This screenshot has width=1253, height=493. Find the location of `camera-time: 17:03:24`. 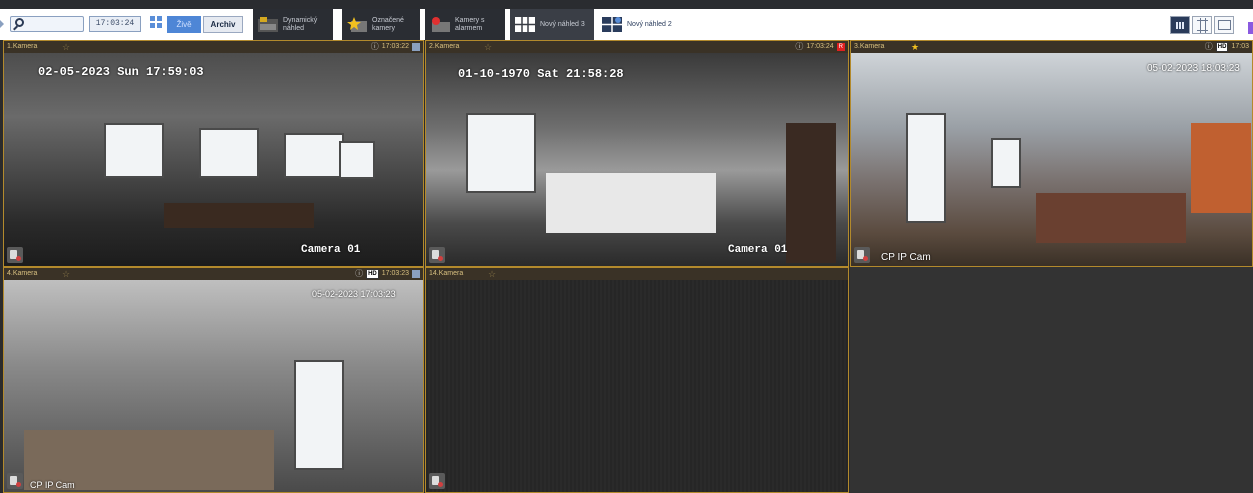

camera-time: 17:03:24 is located at coordinates (820, 46).